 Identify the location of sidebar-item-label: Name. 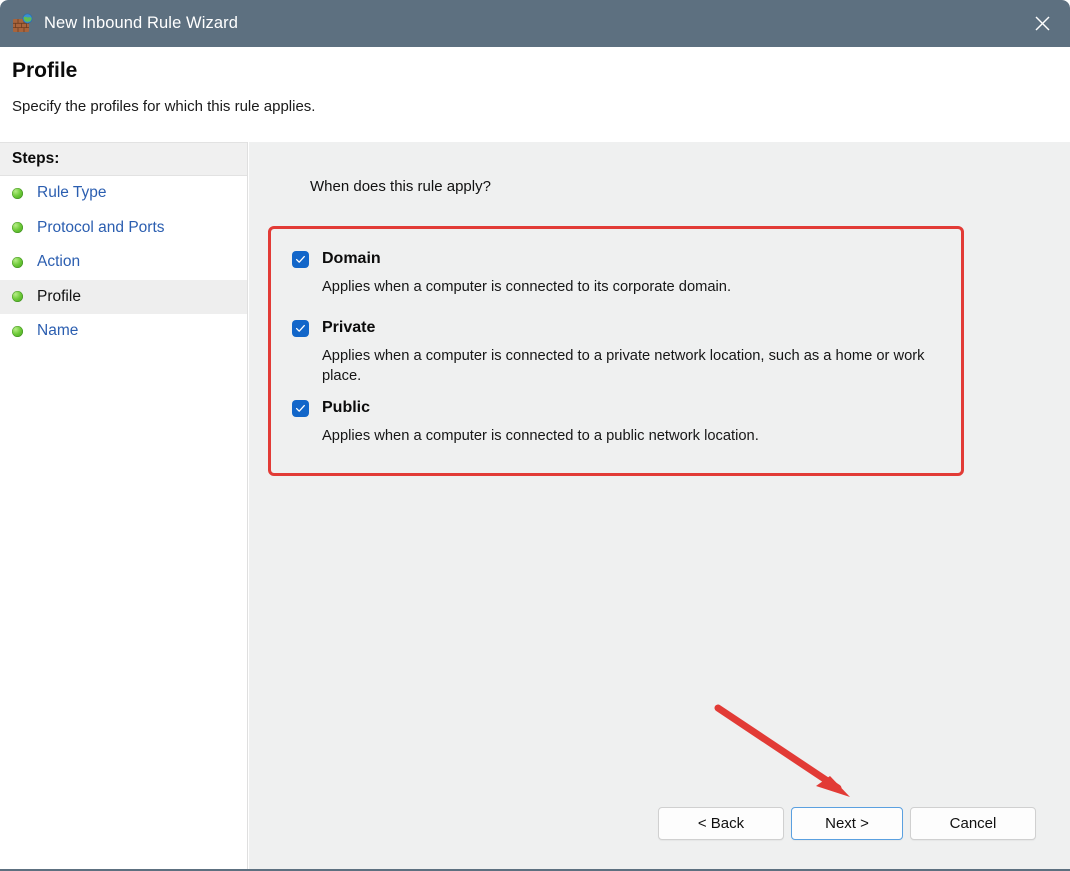
(58, 331).